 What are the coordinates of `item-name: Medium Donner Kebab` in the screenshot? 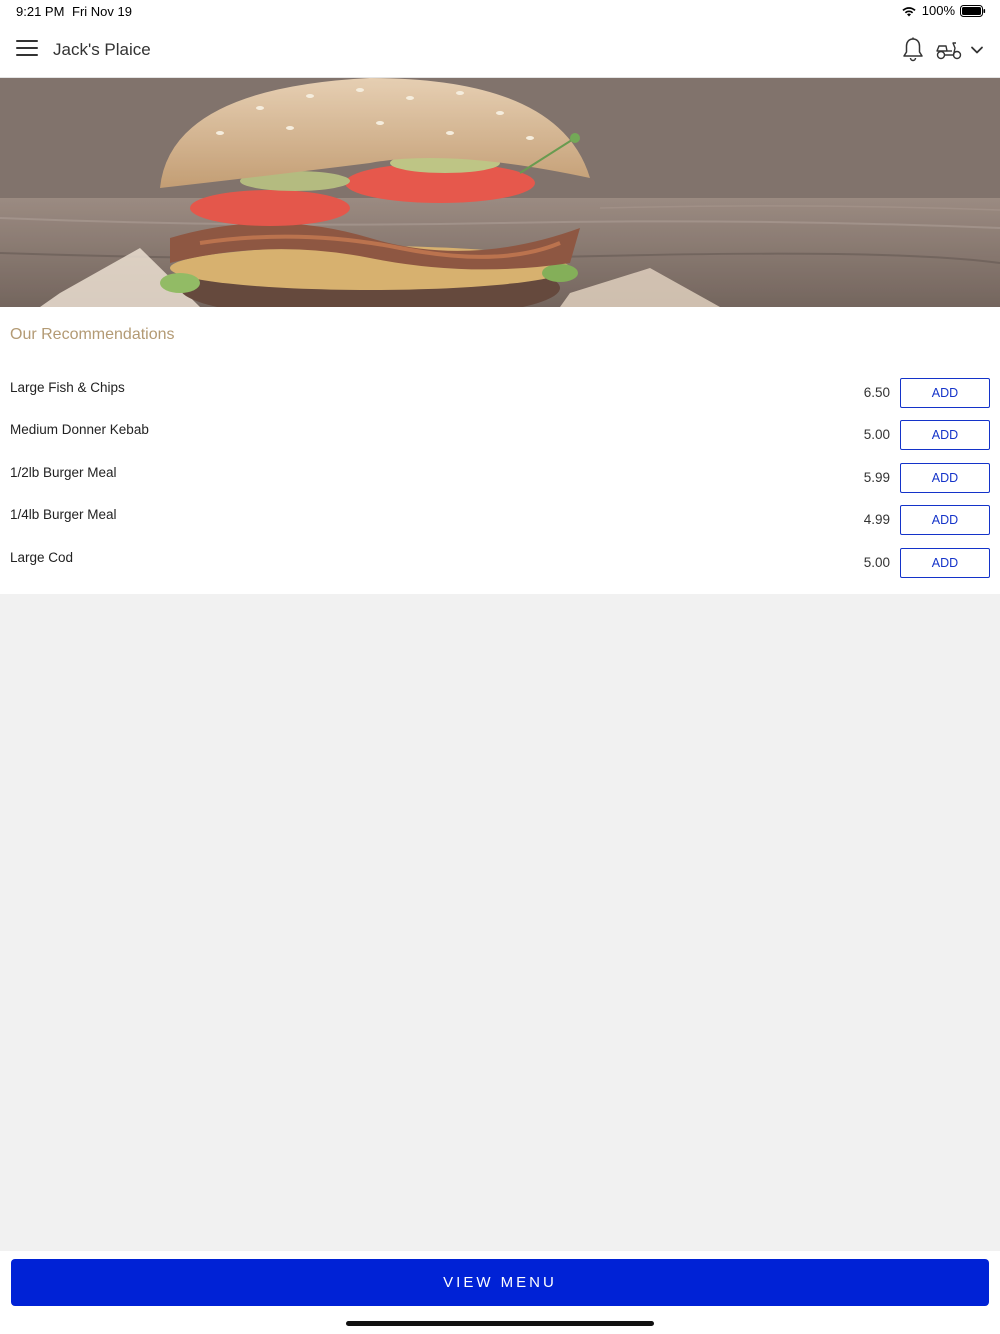 It's located at (79, 429).